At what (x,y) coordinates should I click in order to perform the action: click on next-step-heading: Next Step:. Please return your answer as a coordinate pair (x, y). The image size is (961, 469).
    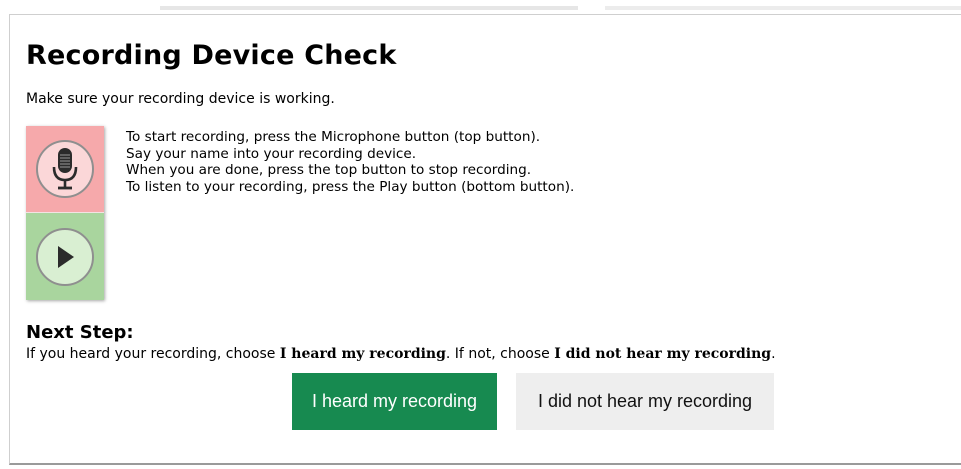
    Looking at the image, I should click on (80, 332).